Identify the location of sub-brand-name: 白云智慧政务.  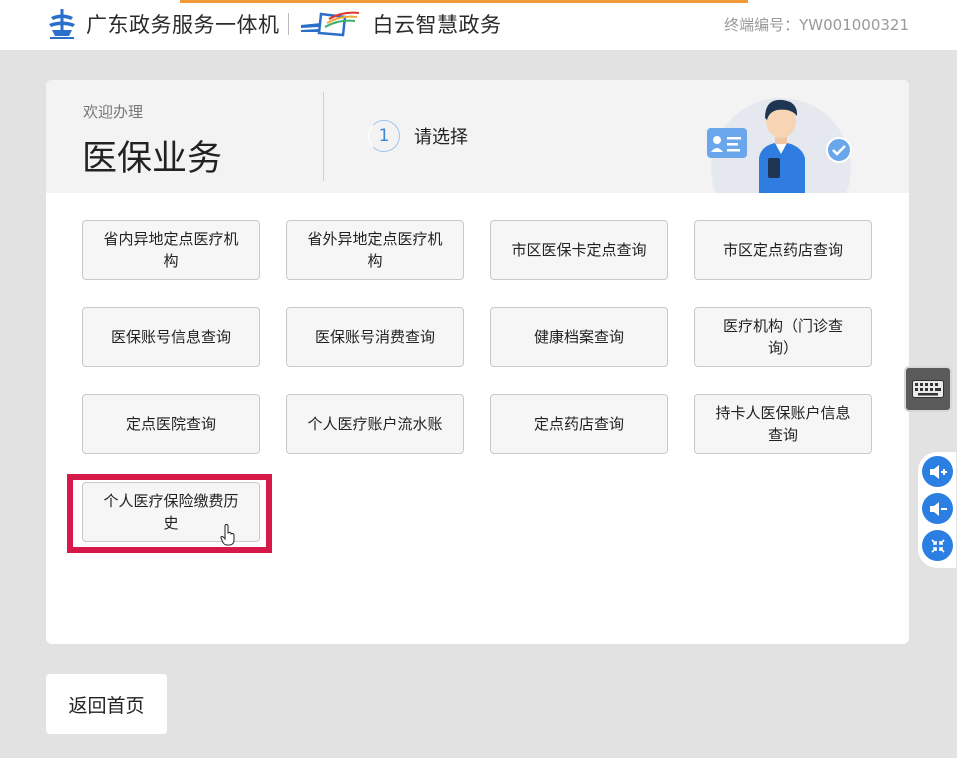
(437, 25).